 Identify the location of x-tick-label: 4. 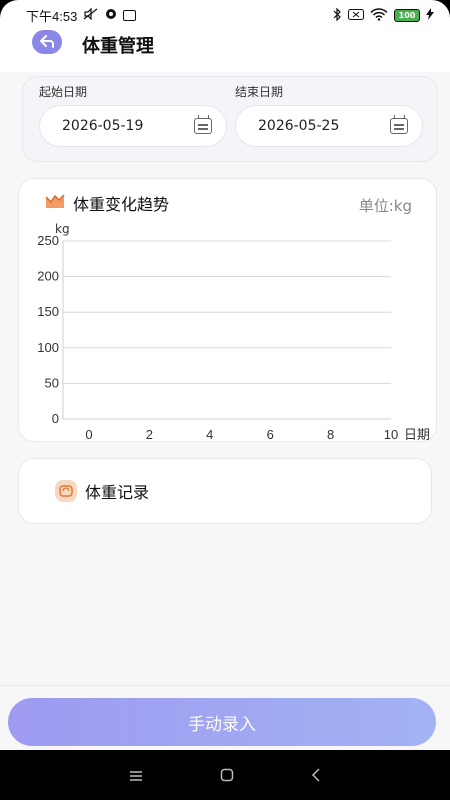
(209, 434).